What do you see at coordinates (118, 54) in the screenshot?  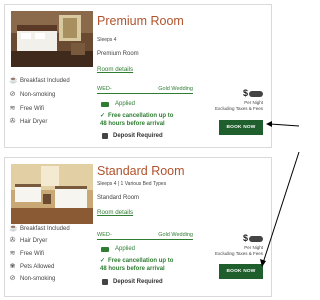 I see `room-name: Premium Room` at bounding box center [118, 54].